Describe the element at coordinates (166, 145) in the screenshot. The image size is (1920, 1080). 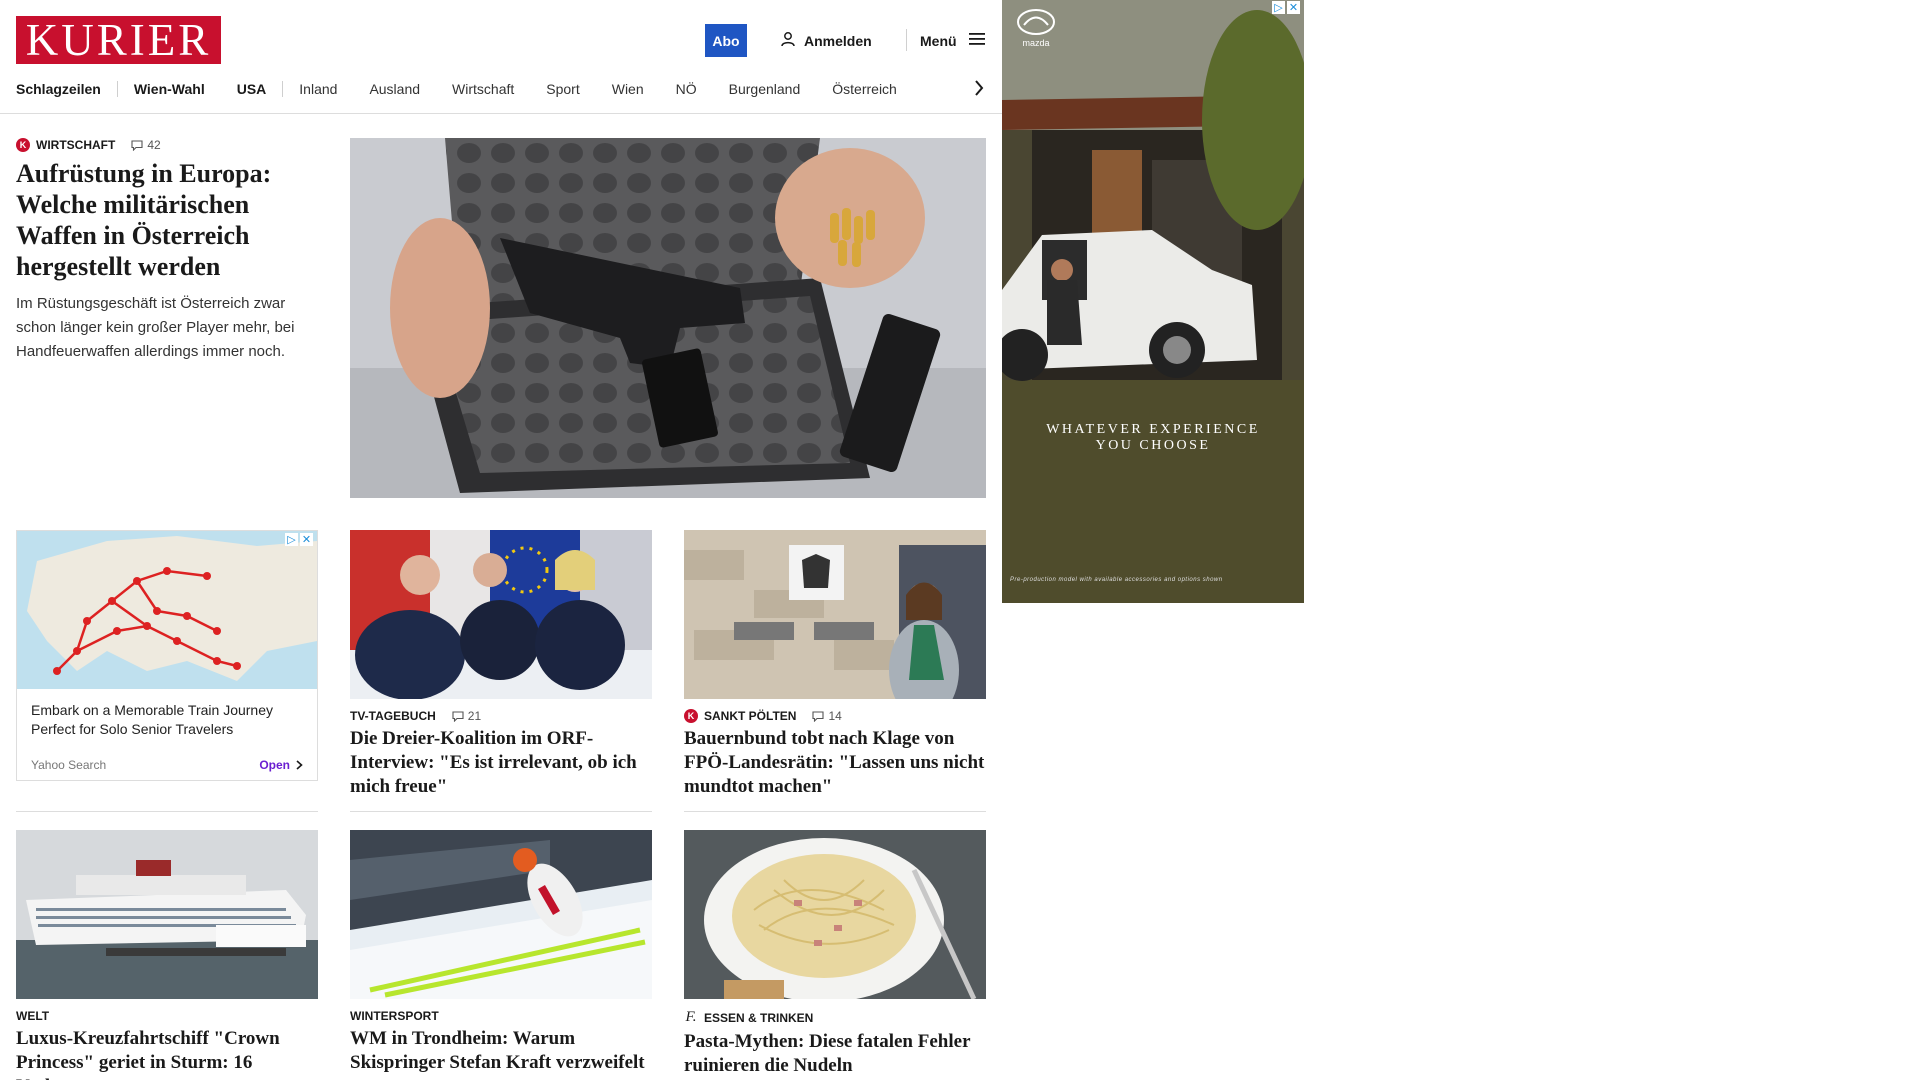
I see `lead-kicker: K WIRTSCHAFT 42` at that location.